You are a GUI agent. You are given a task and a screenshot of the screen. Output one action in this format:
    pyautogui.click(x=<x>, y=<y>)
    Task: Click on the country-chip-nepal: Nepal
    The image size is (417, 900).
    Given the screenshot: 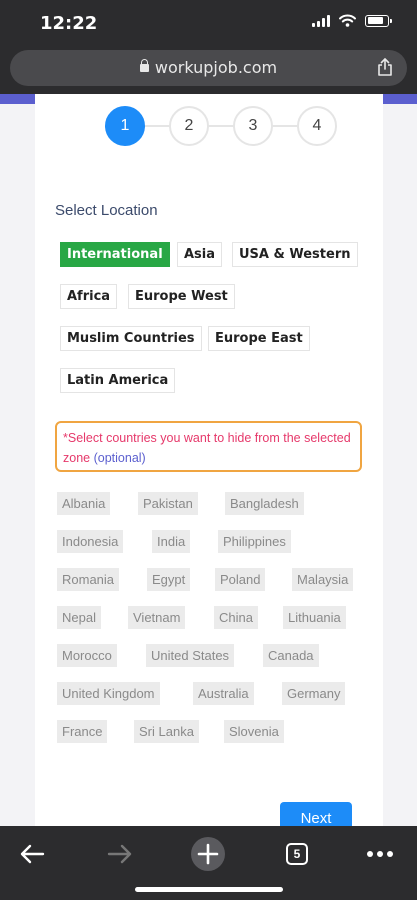 What is the action you would take?
    pyautogui.click(x=79, y=617)
    